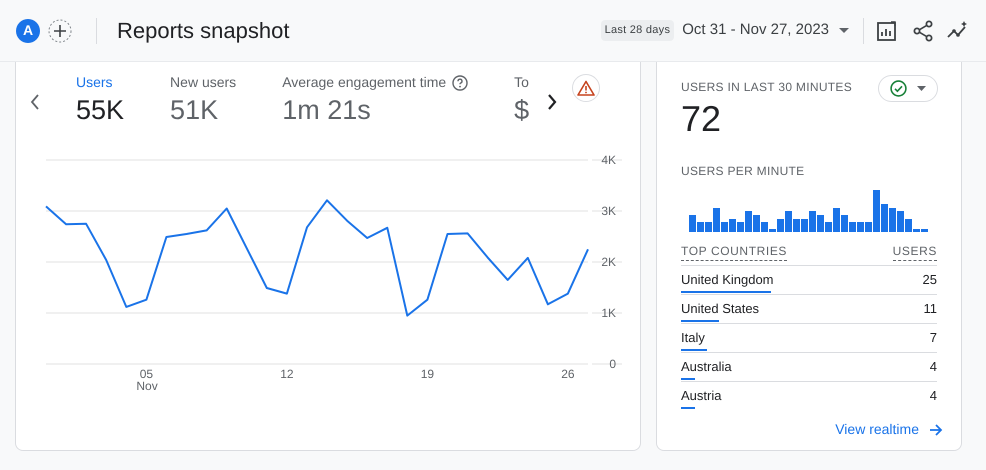  What do you see at coordinates (933, 338) in the screenshot?
I see `user-count: 7` at bounding box center [933, 338].